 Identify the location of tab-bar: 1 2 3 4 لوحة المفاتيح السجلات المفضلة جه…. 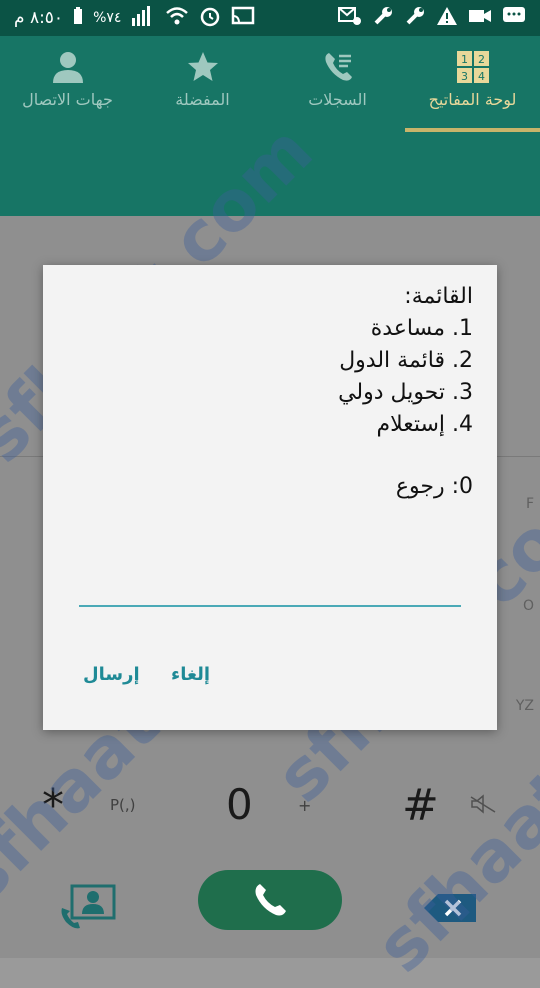
(270, 84).